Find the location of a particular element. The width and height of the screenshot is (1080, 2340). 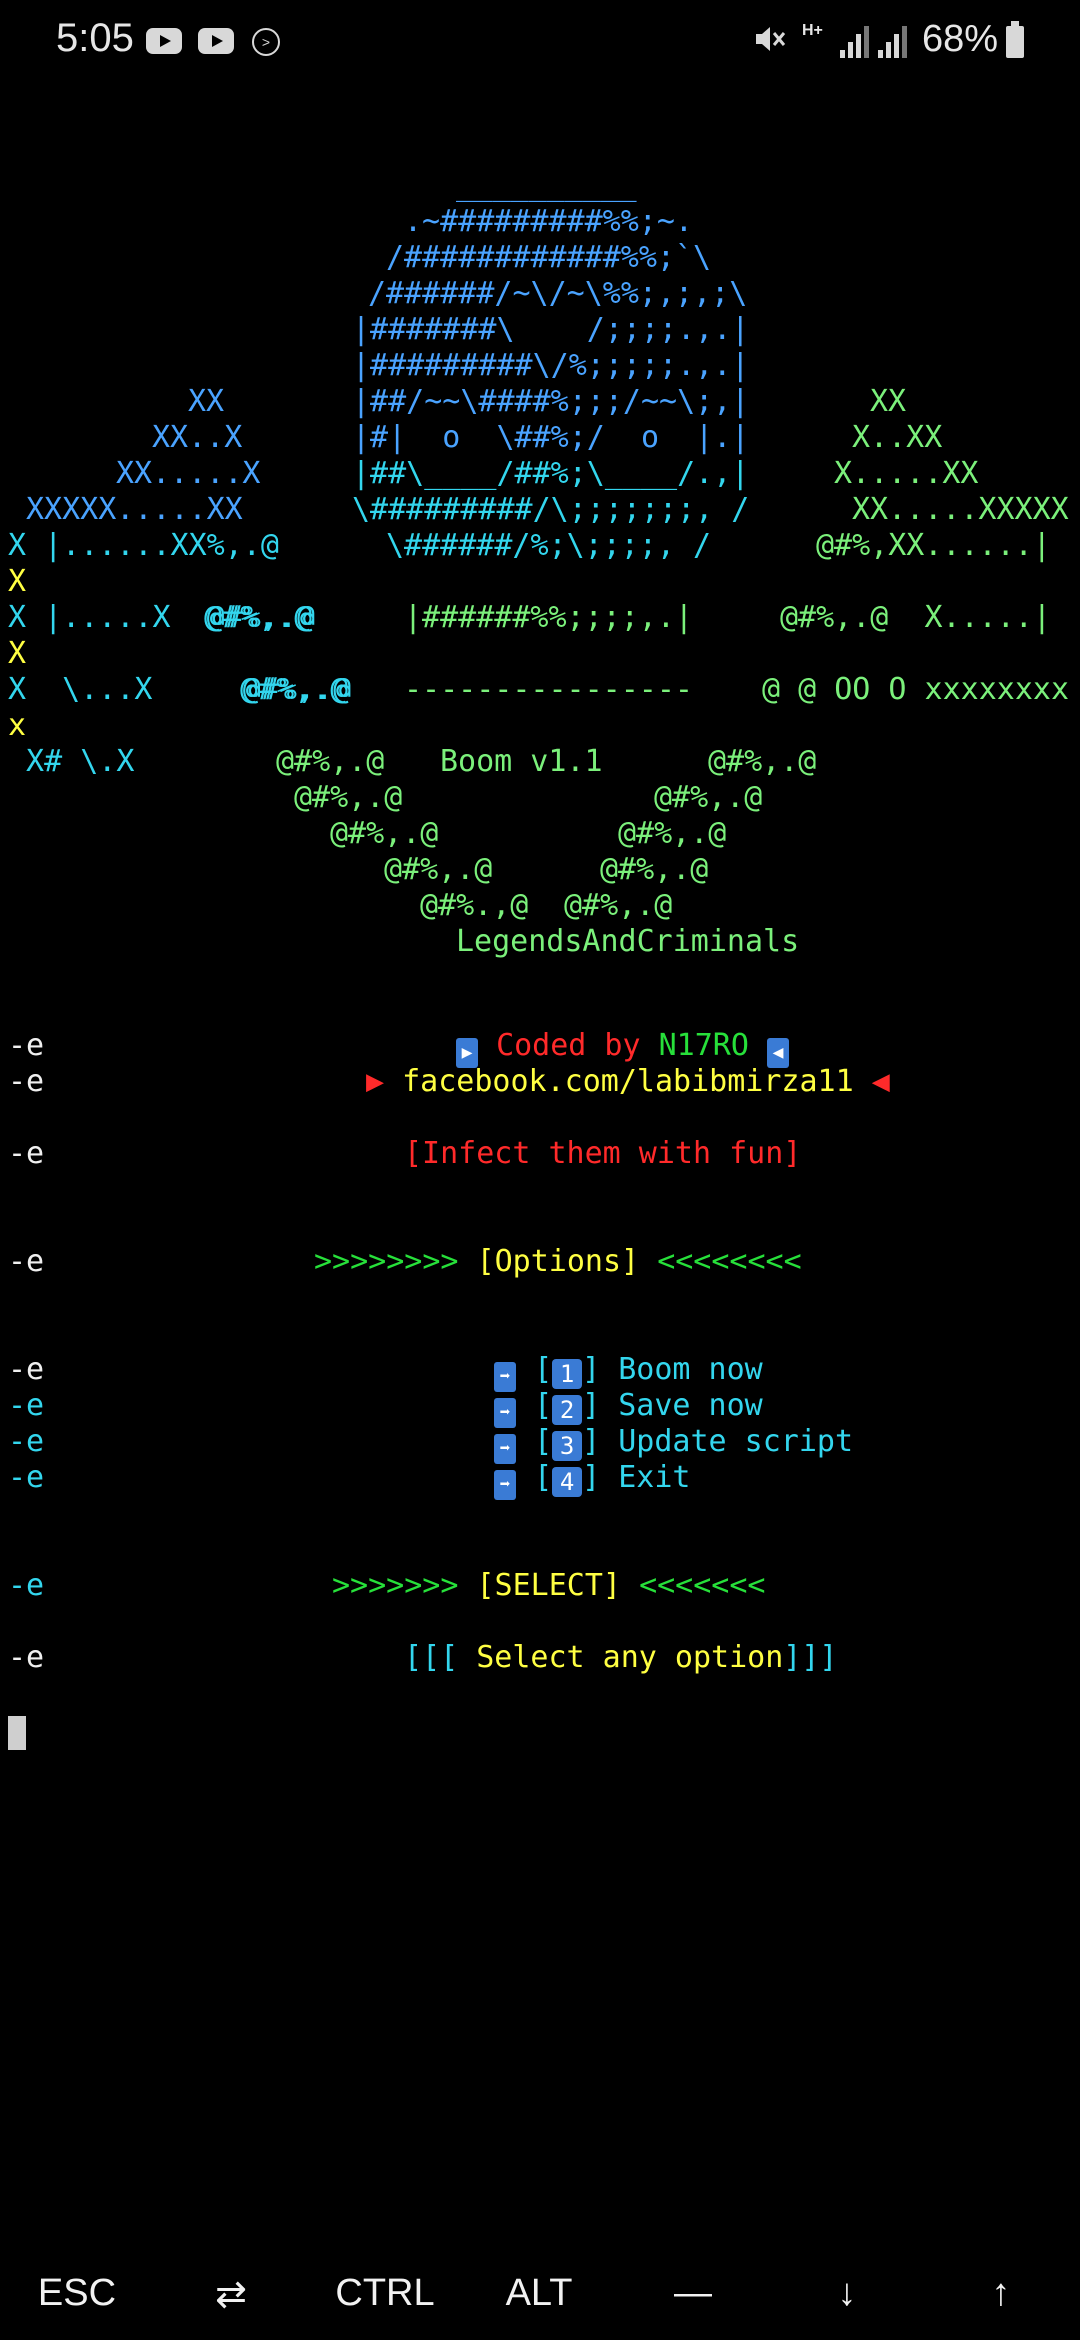

select-right-arrows: <<<<<<< is located at coordinates (702, 1585).